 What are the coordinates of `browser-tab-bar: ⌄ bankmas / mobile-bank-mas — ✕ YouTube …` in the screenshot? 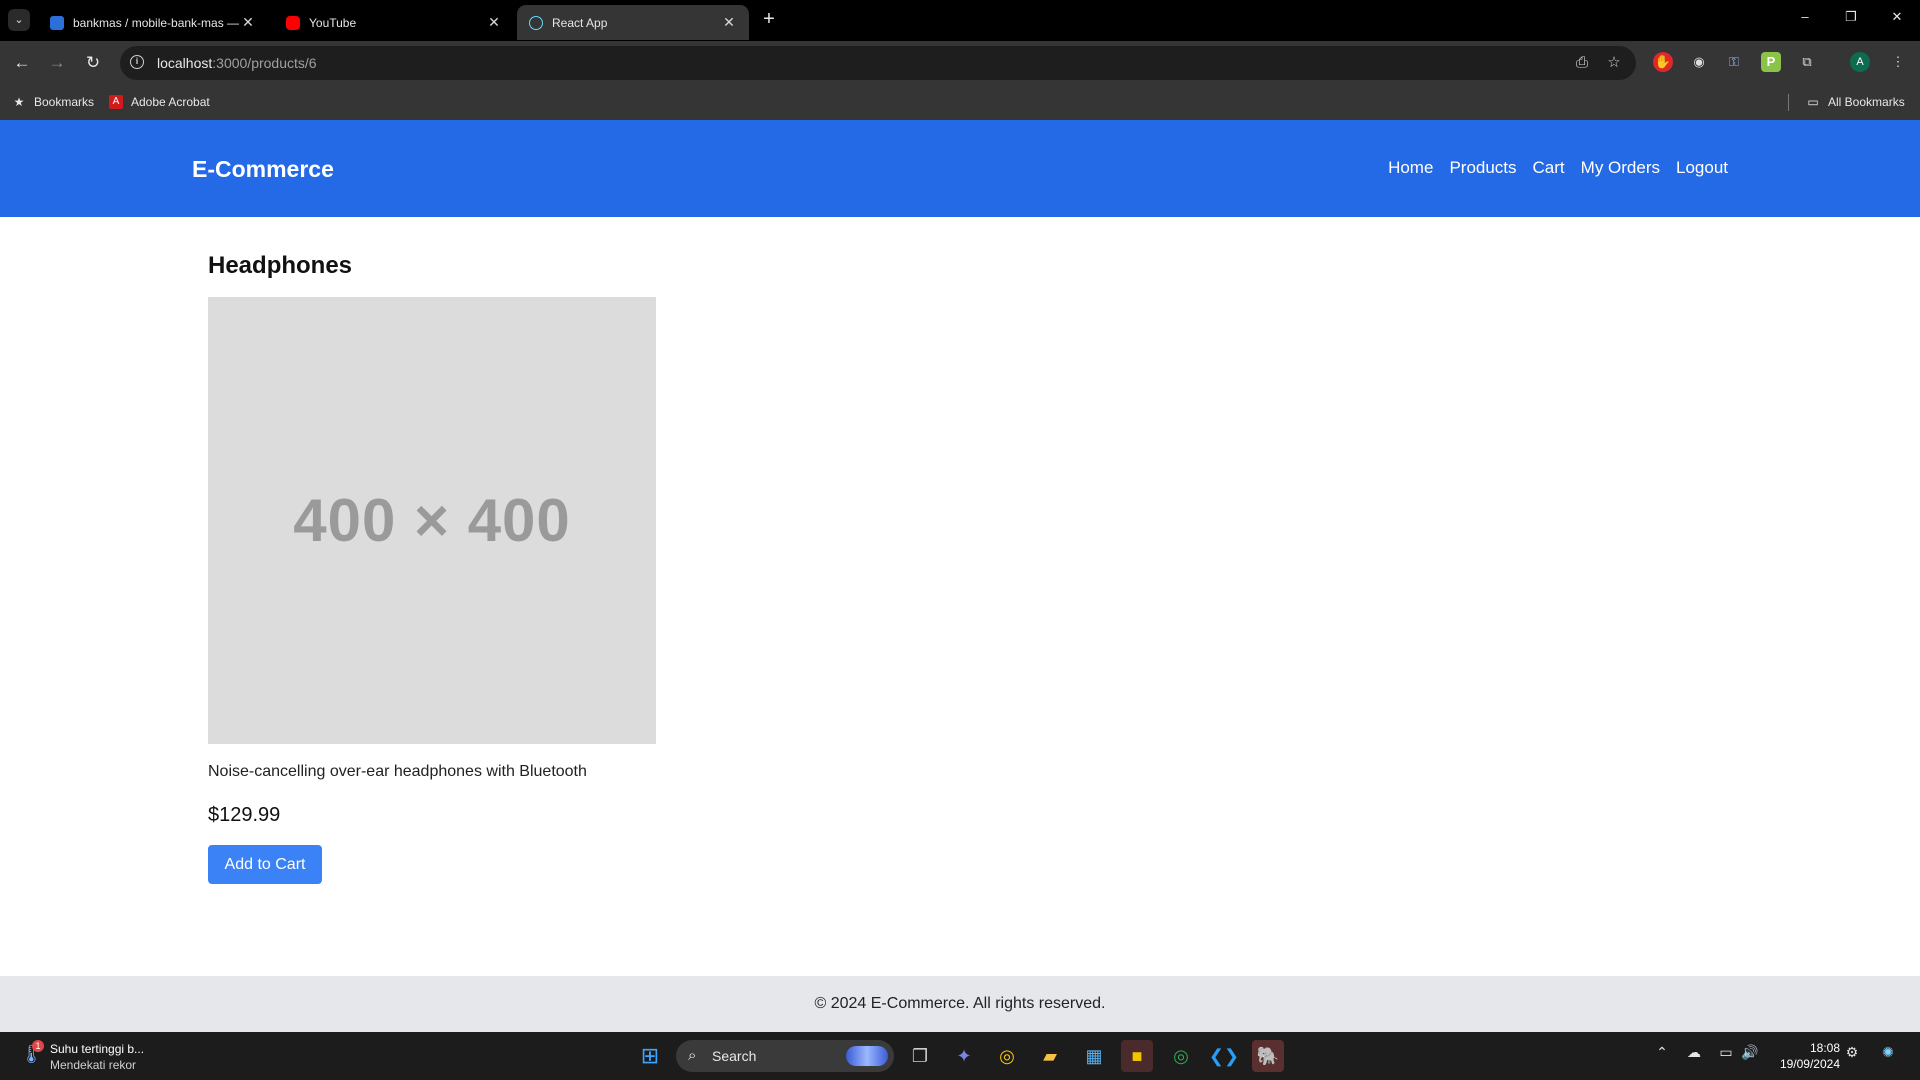 It's located at (960, 20).